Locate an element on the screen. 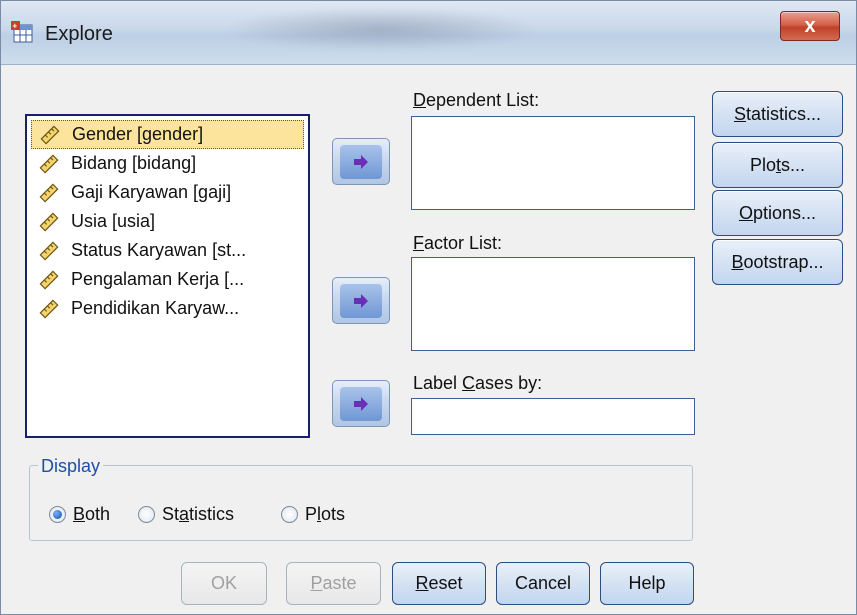  title-bar: + Explore x is located at coordinates (428, 33).